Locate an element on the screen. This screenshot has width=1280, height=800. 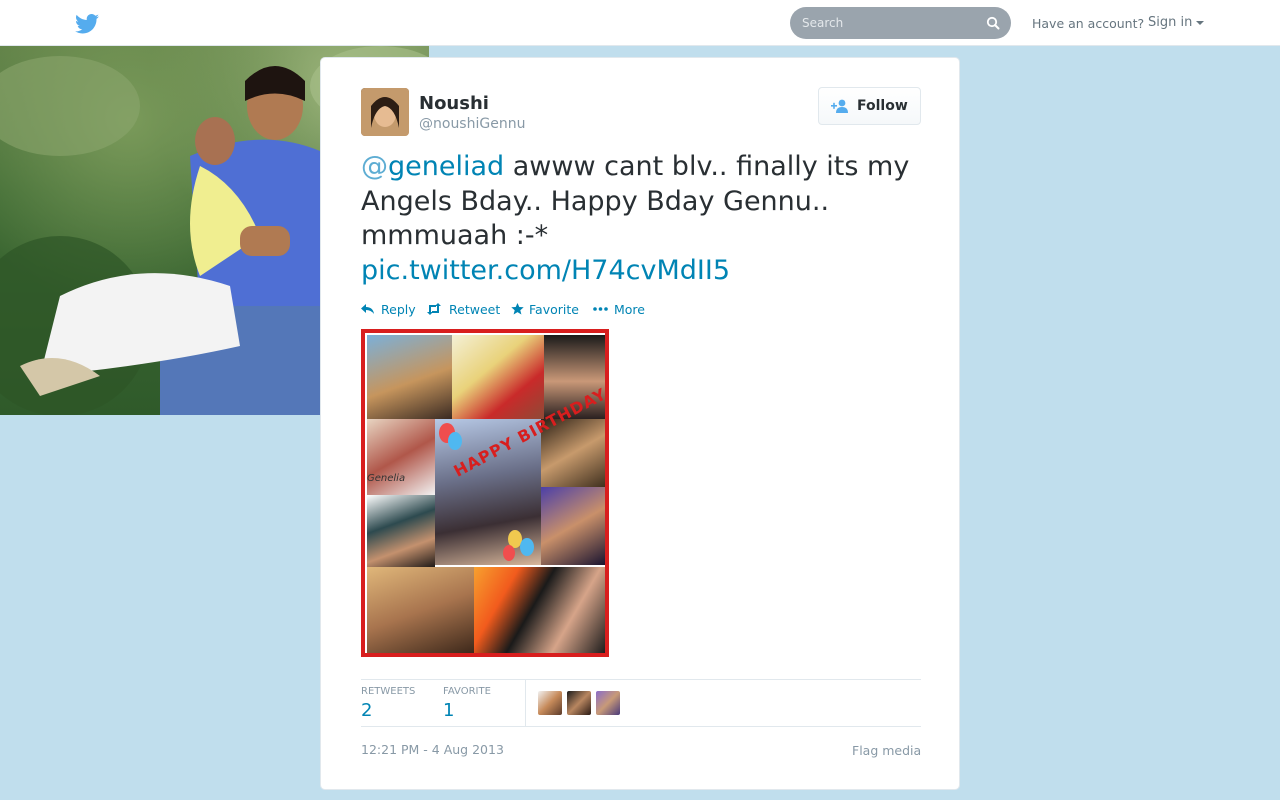
more-dots-icon is located at coordinates (600, 309).